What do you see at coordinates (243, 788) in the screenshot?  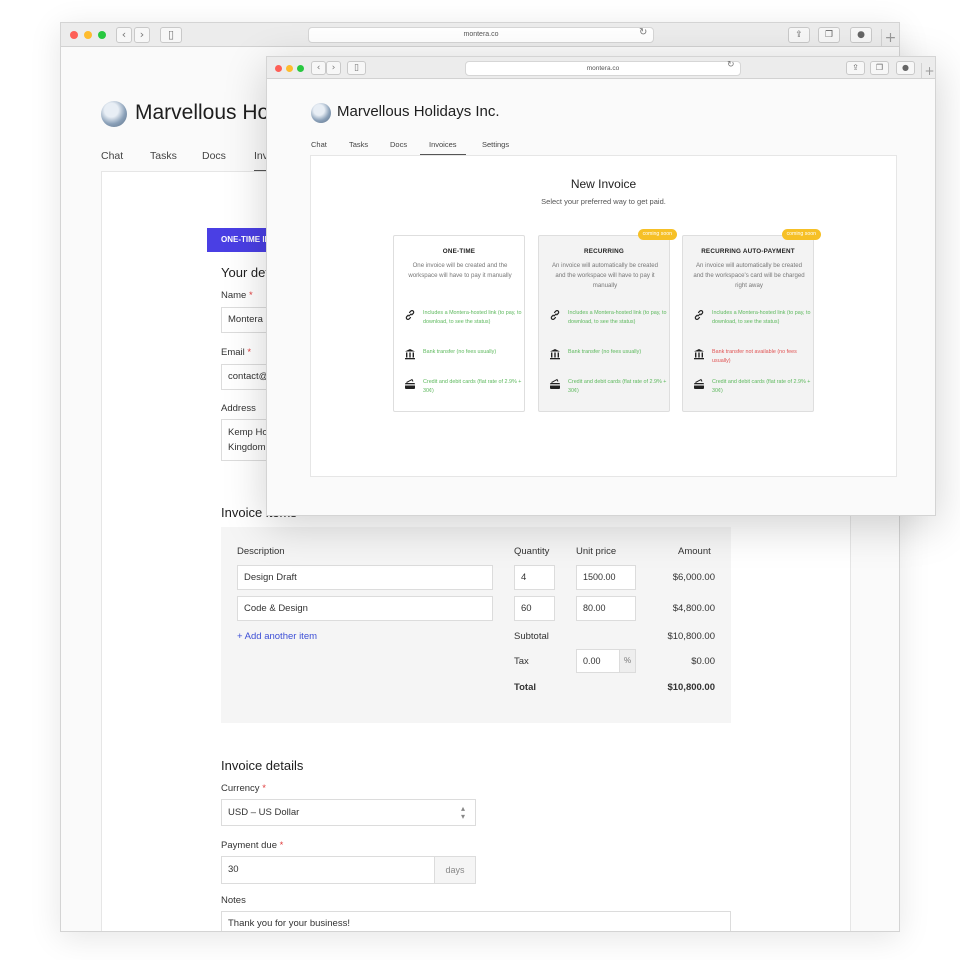 I see `currency-label: Currency *` at bounding box center [243, 788].